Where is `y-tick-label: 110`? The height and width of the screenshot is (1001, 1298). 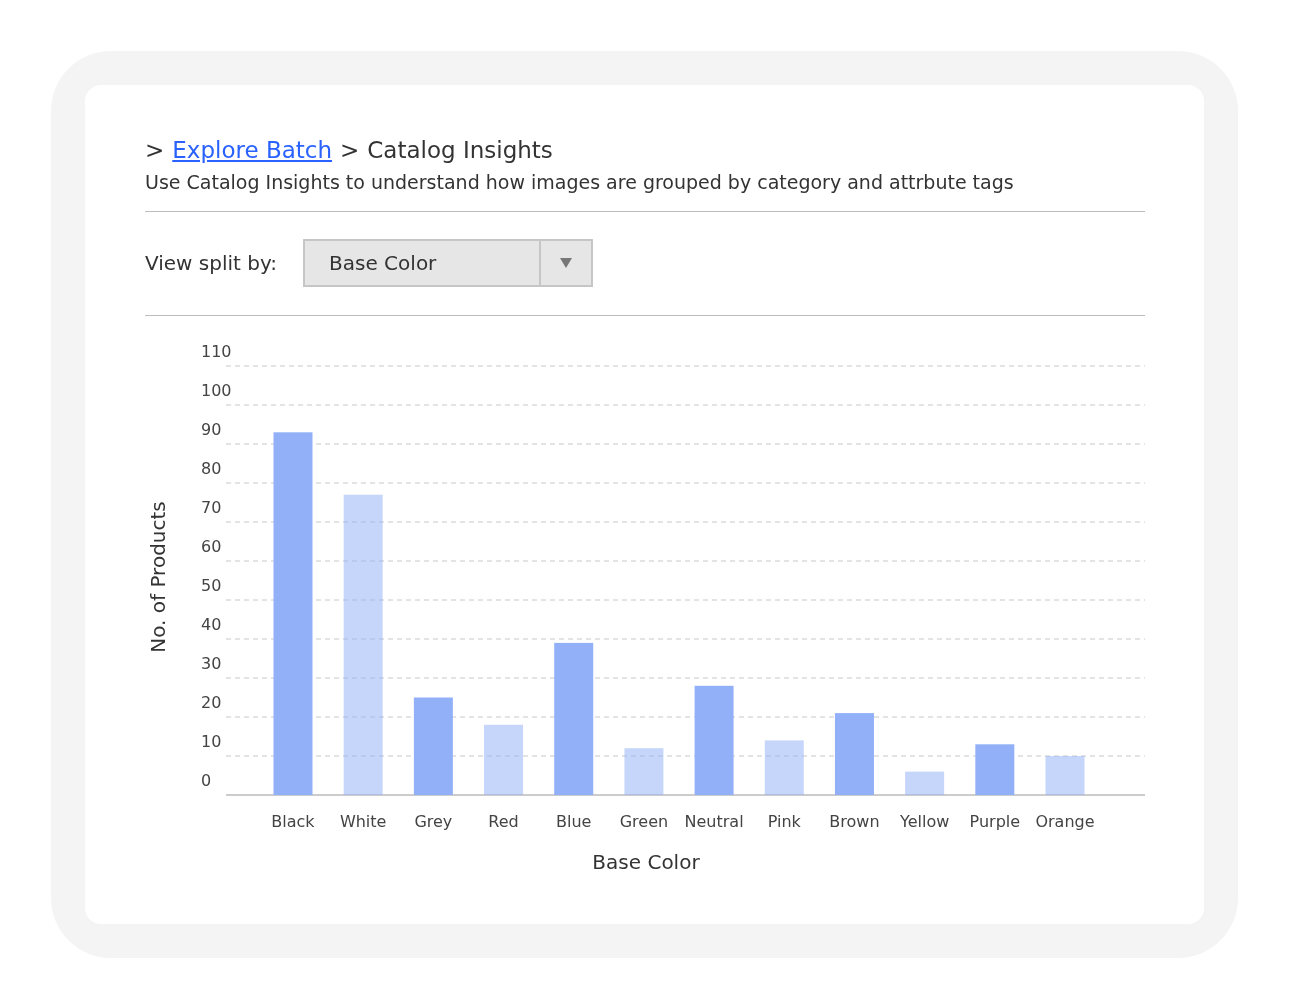
y-tick-label: 110 is located at coordinates (216, 351).